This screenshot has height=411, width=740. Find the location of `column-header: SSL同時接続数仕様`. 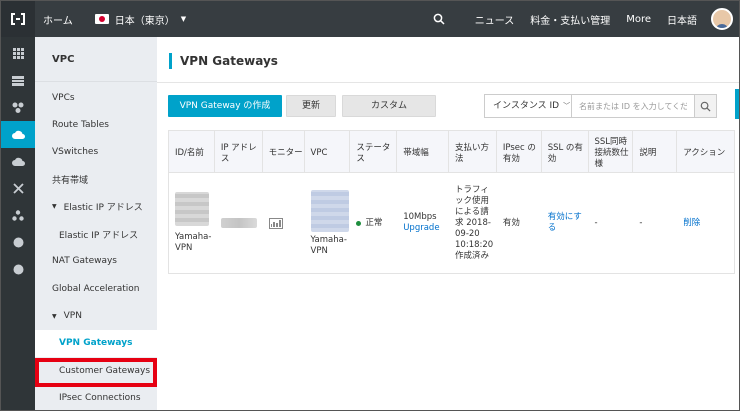

column-header: SSL同時接続数仕様 is located at coordinates (611, 151).